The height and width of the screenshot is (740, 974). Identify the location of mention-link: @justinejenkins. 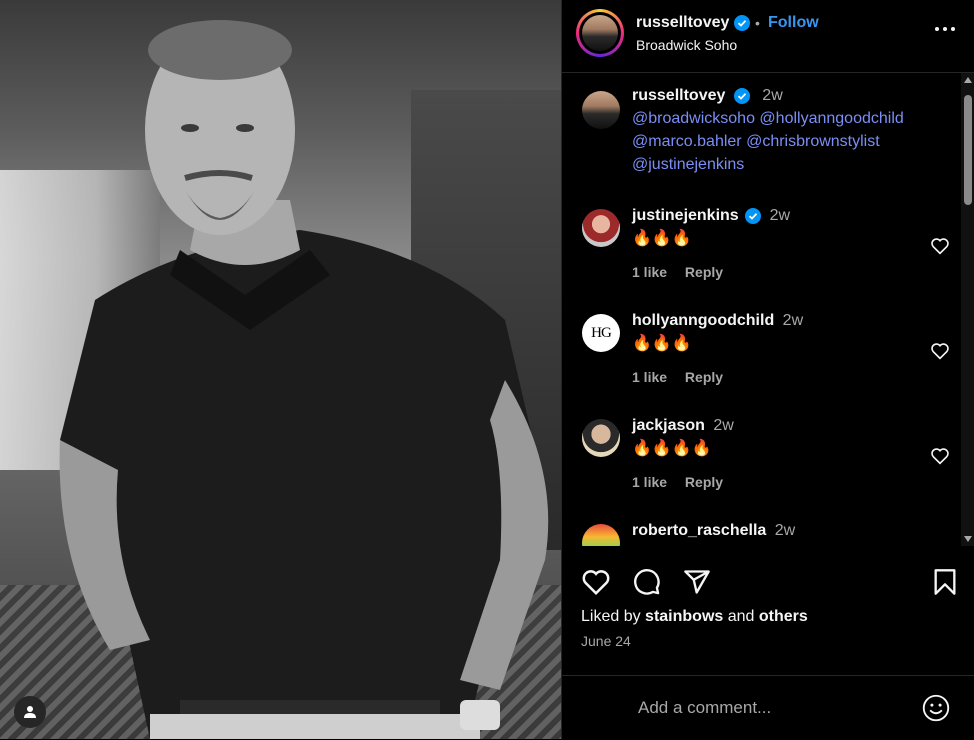
(688, 164).